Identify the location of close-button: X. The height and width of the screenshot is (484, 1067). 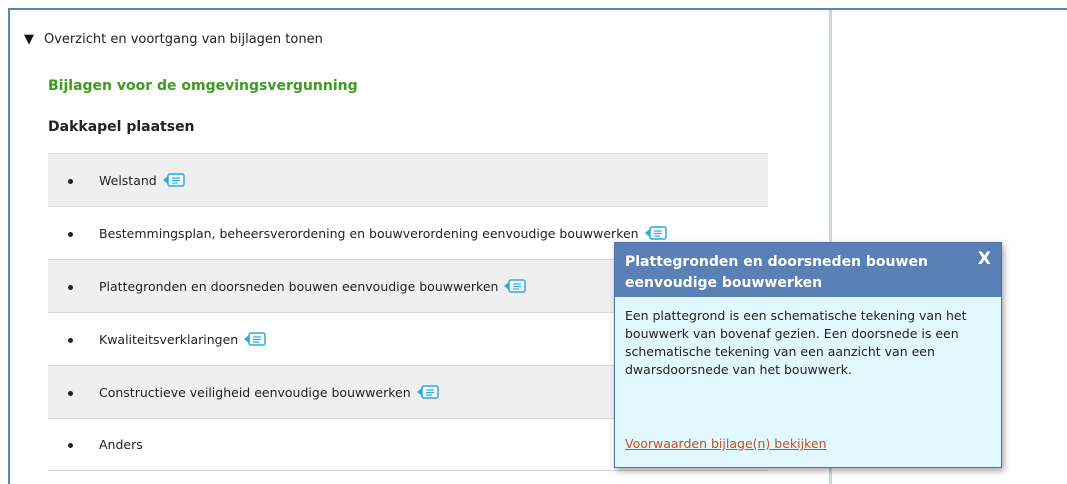
(984, 259).